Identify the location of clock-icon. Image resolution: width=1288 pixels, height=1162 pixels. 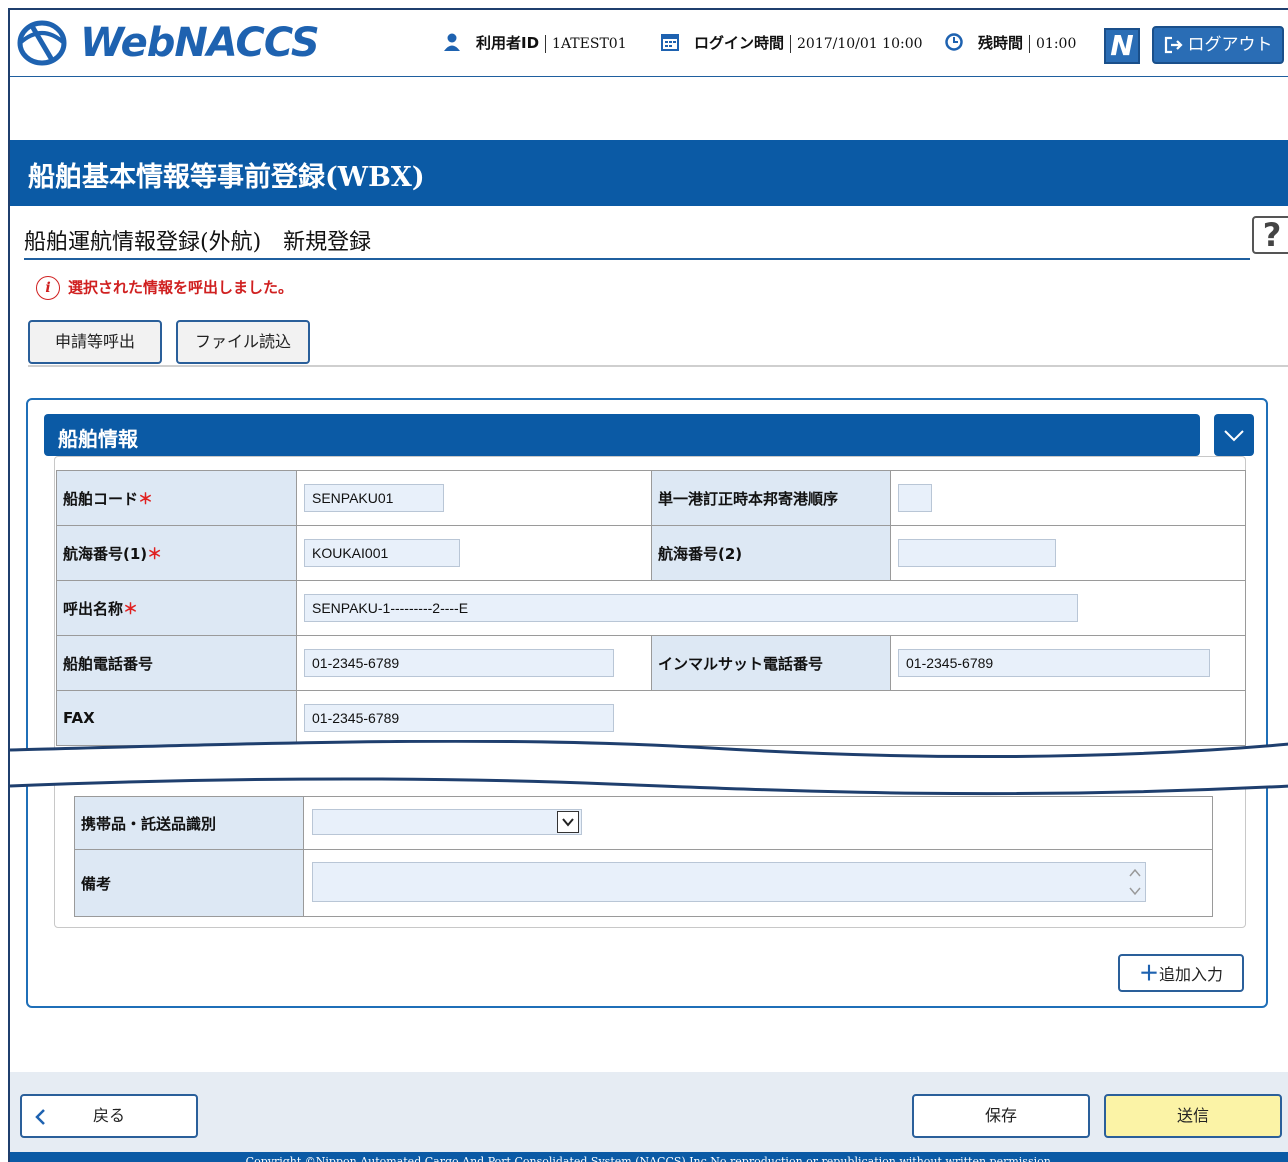
(954, 42).